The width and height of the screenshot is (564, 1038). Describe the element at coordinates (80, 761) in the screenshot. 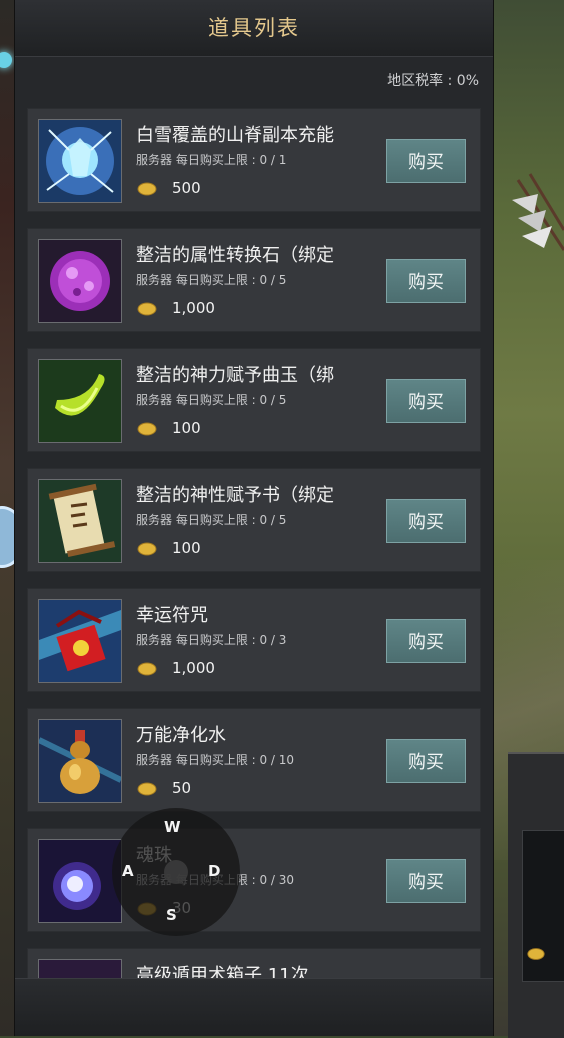

I see `gourd-bottle-icon` at that location.